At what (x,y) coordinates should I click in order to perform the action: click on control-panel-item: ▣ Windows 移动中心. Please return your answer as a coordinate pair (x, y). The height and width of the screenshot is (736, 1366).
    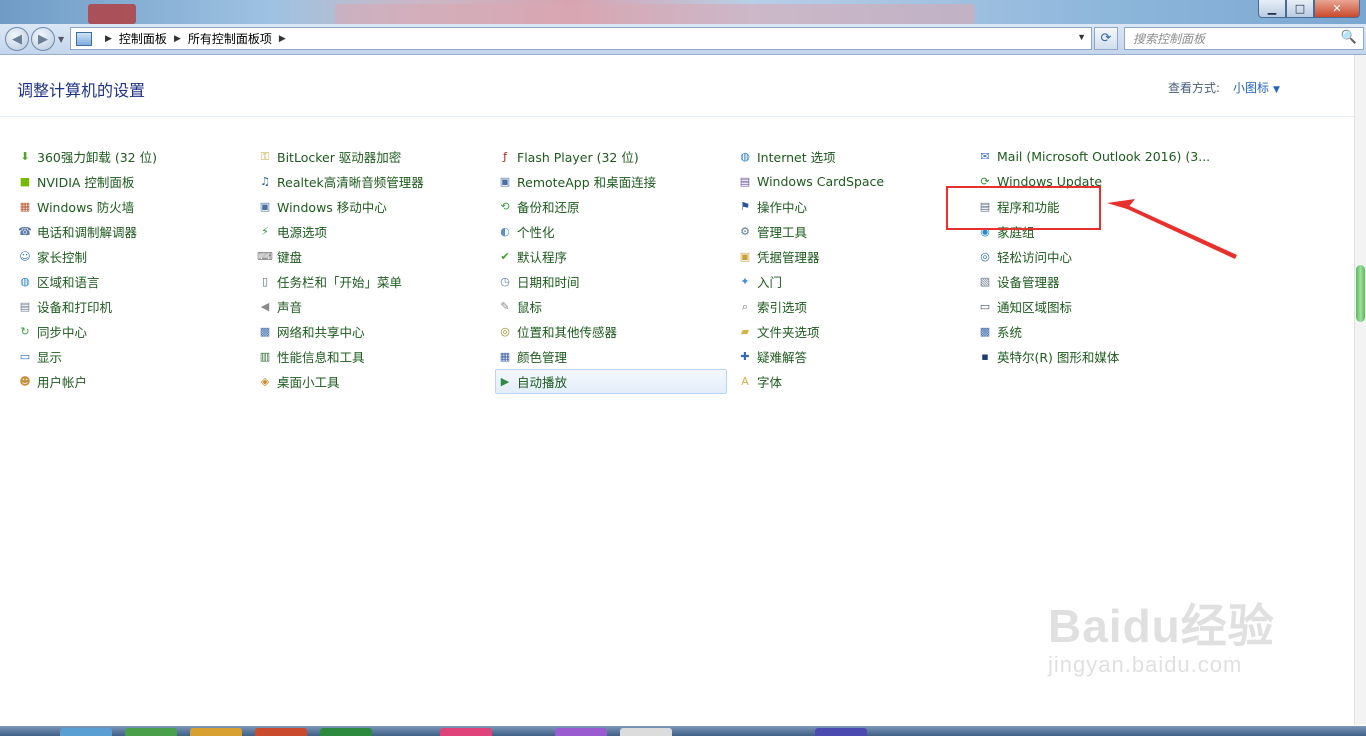
    Looking at the image, I should click on (340, 206).